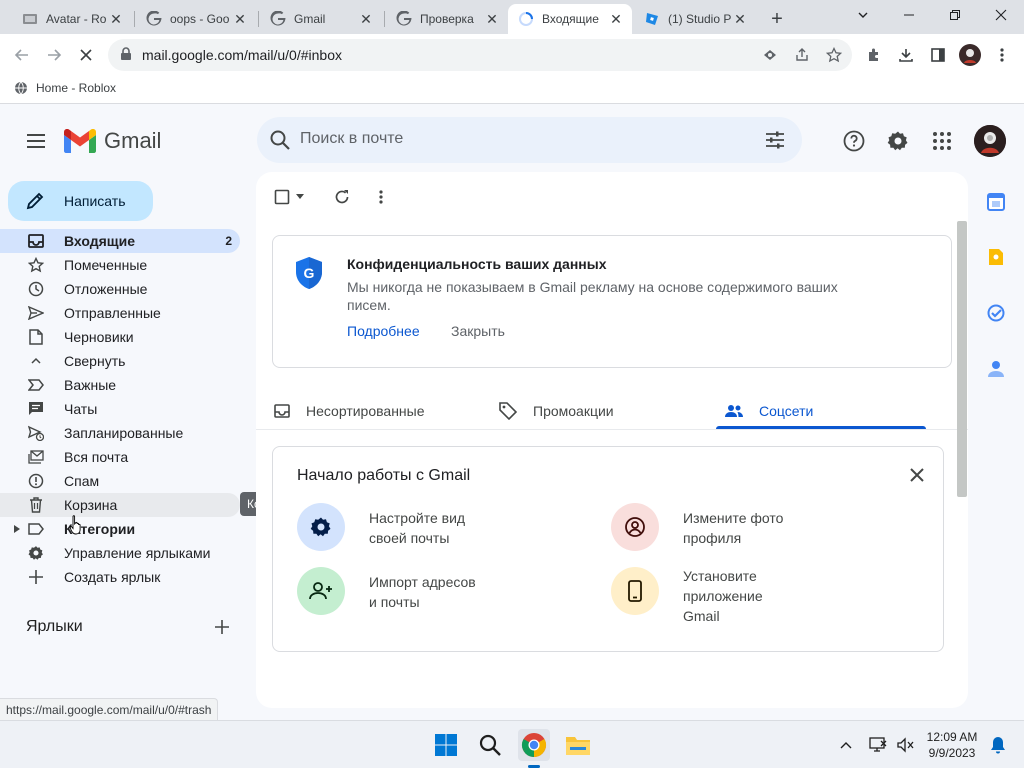 The width and height of the screenshot is (1024, 768). What do you see at coordinates (35, 201) in the screenshot?
I see `pencil-icon` at bounding box center [35, 201].